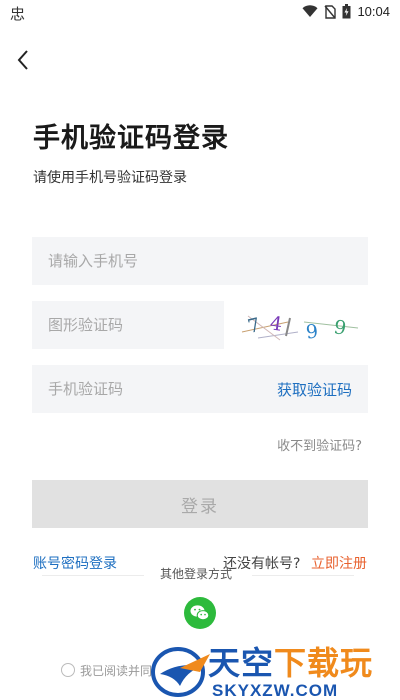  I want to click on phone-input, so click(200, 261).